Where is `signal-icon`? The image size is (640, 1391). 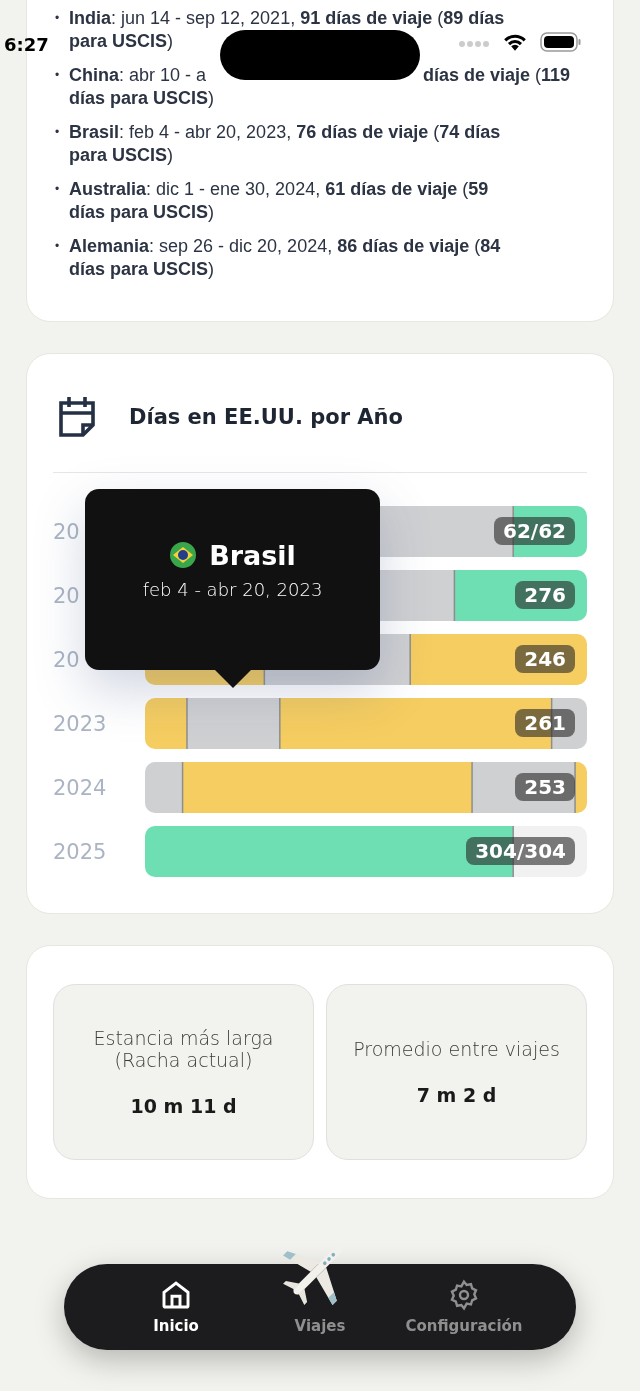
signal-icon is located at coordinates (474, 44).